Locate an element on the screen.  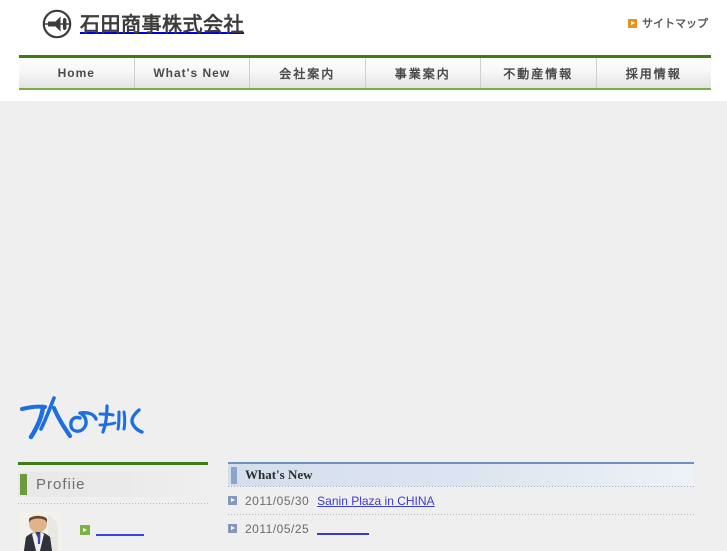
sitemap-link: サイトマップ is located at coordinates (668, 23).